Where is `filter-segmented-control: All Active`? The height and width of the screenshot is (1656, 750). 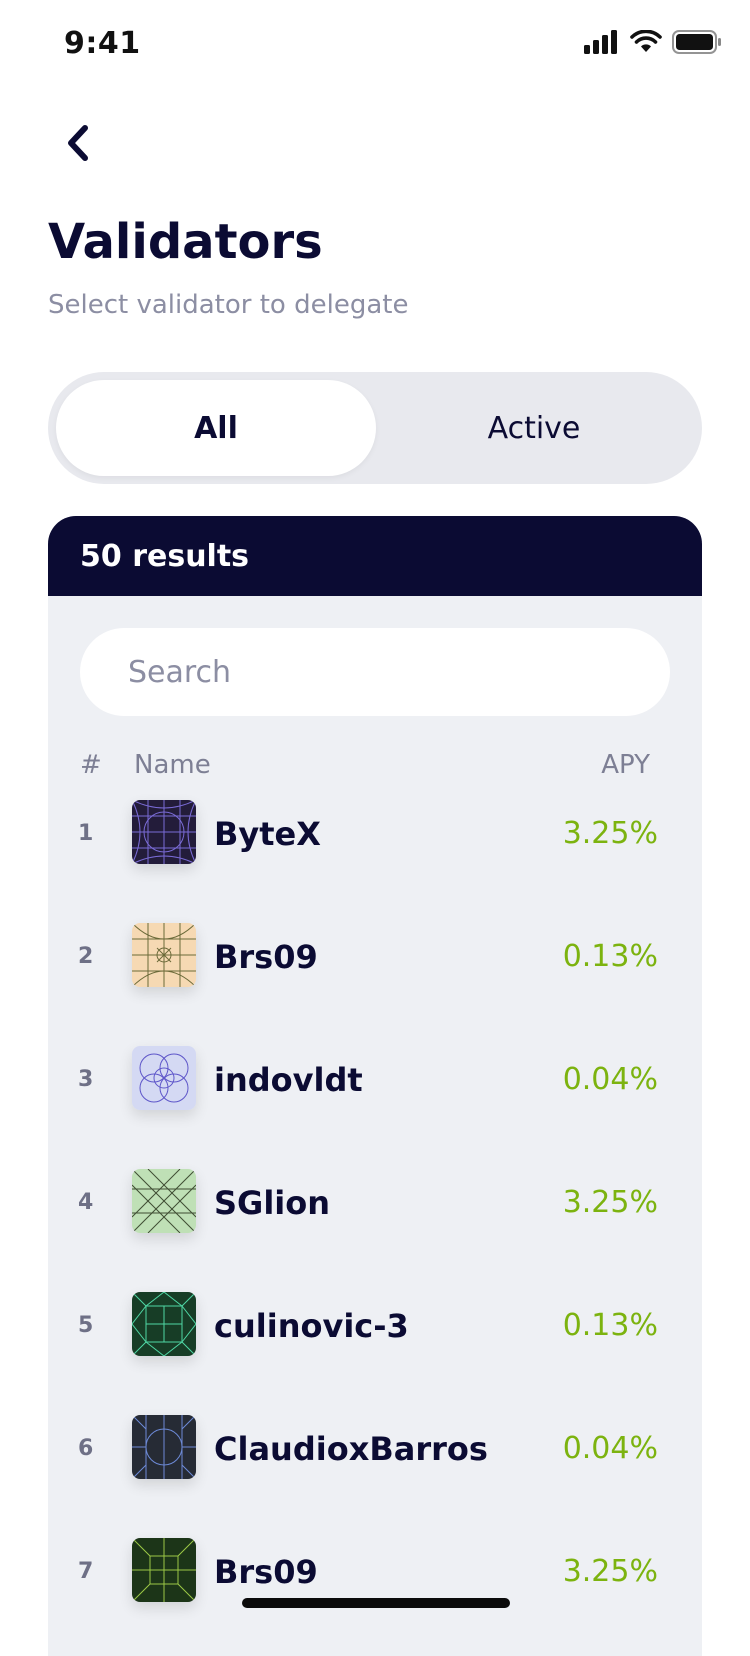 filter-segmented-control: All Active is located at coordinates (375, 428).